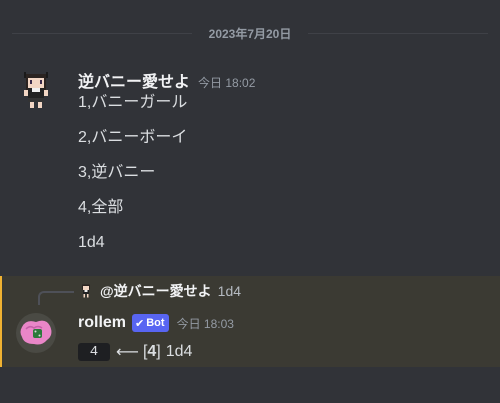 This screenshot has height=403, width=500. I want to click on bot-username: rollem, so click(102, 323).